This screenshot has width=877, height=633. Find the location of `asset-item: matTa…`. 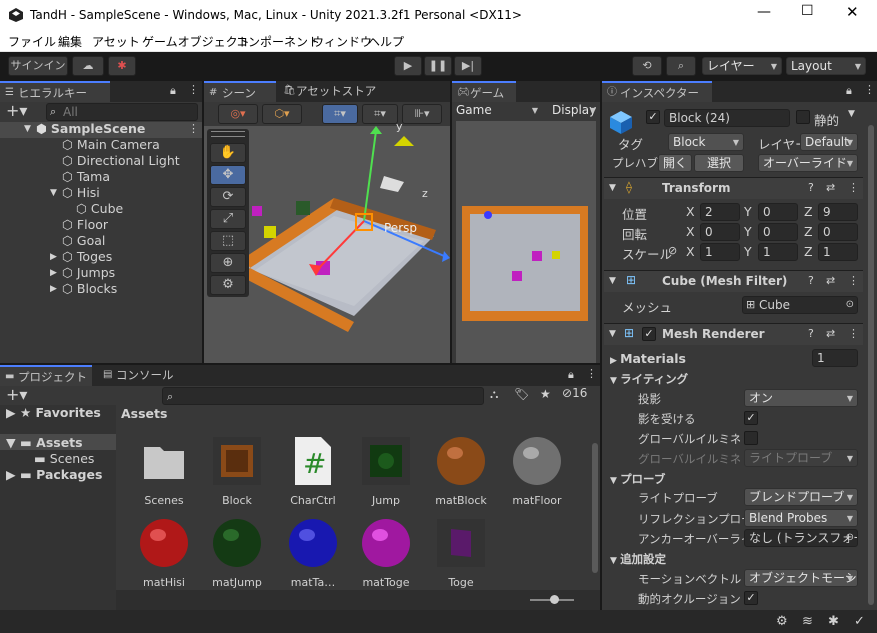

asset-item: matTa… is located at coordinates (313, 553).